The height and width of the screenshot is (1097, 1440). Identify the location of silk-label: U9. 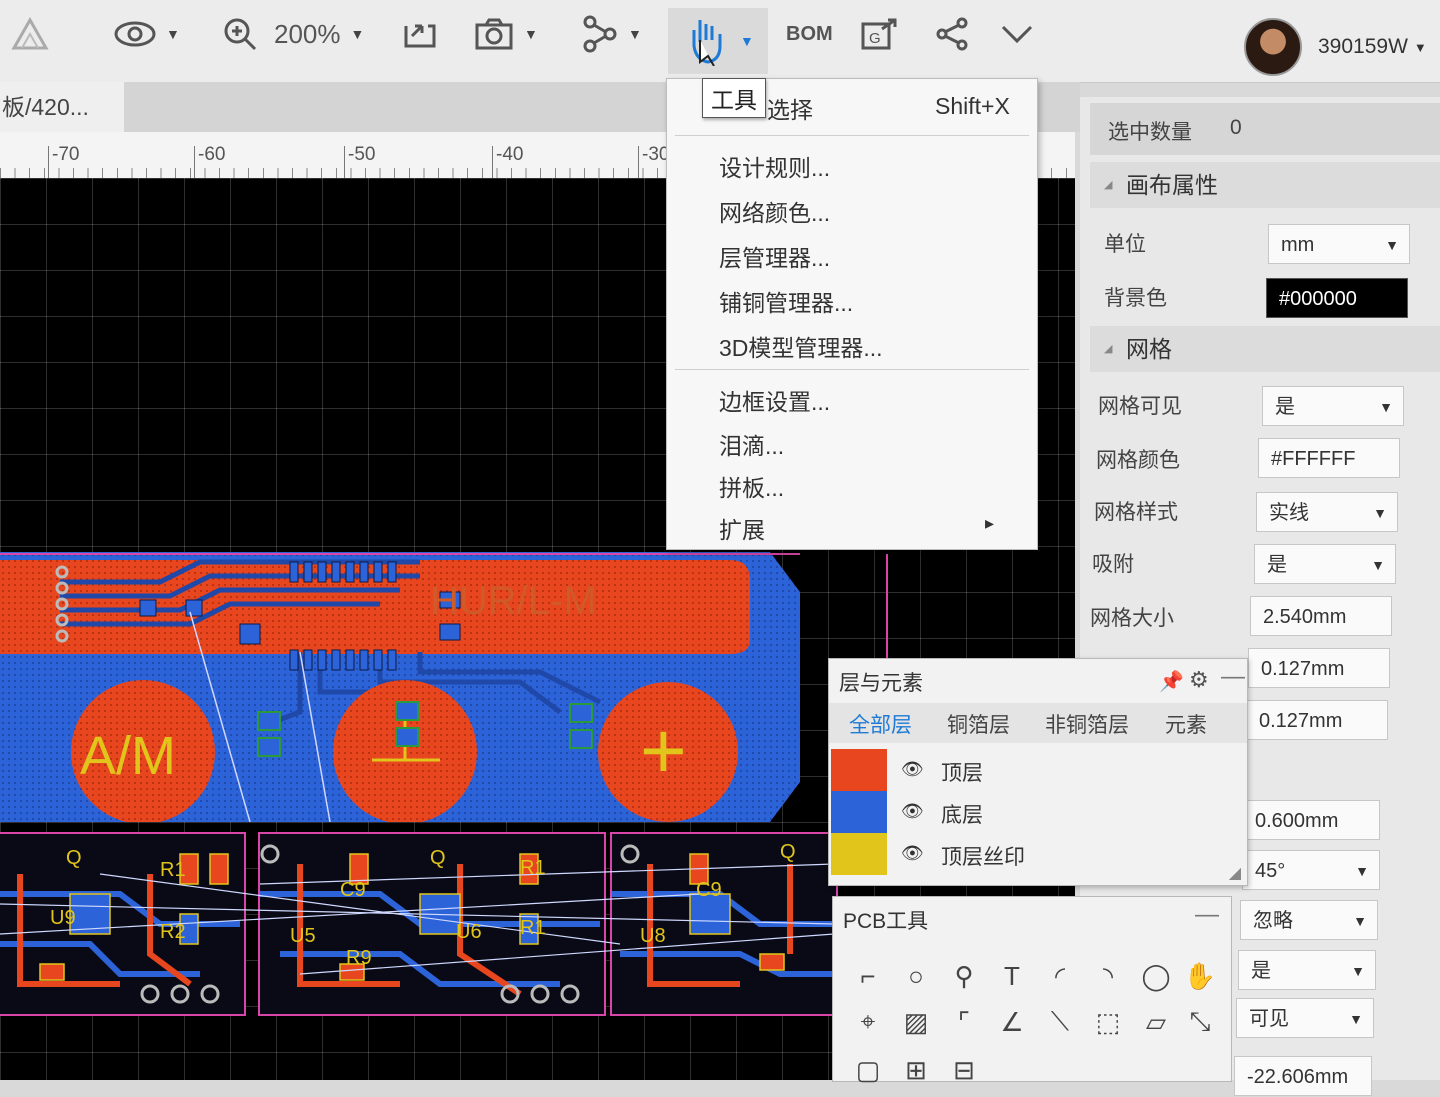
(63, 918).